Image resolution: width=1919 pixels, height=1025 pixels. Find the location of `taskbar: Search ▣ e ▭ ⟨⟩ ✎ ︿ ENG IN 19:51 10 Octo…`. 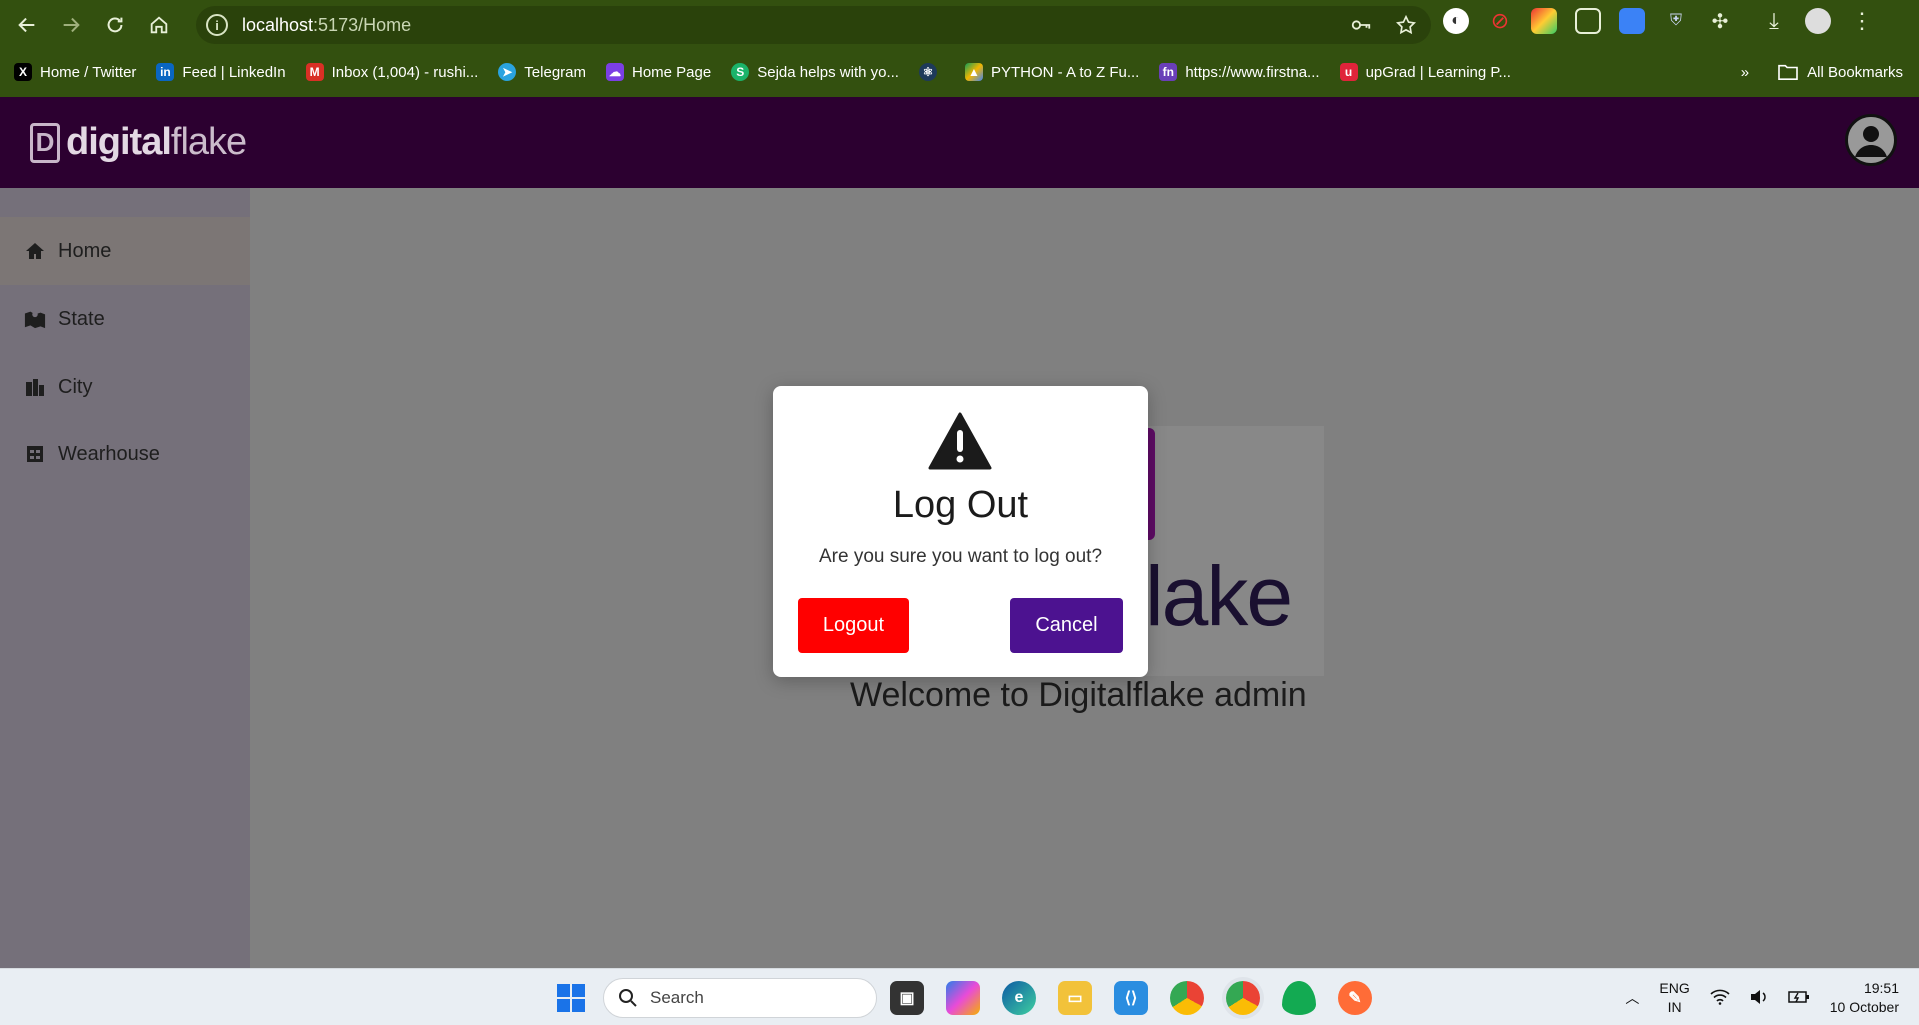

taskbar: Search ▣ e ▭ ⟨⟩ ✎ ︿ ENG IN 19:51 10 Octo… is located at coordinates (959, 996).